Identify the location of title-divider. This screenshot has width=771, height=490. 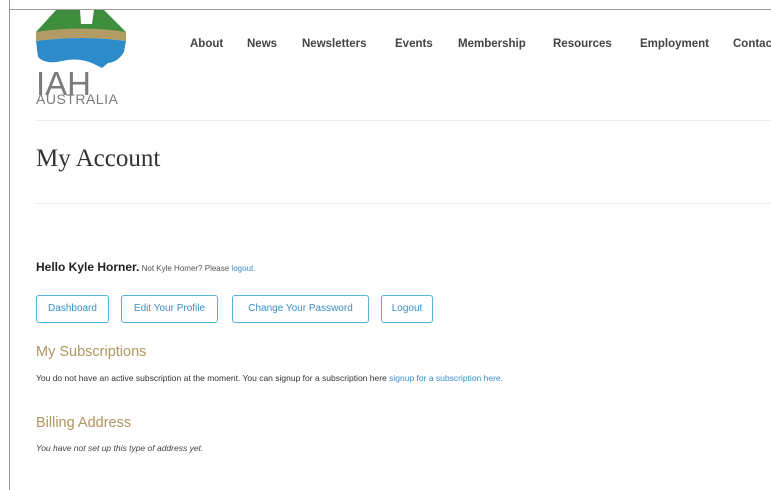
(403, 203).